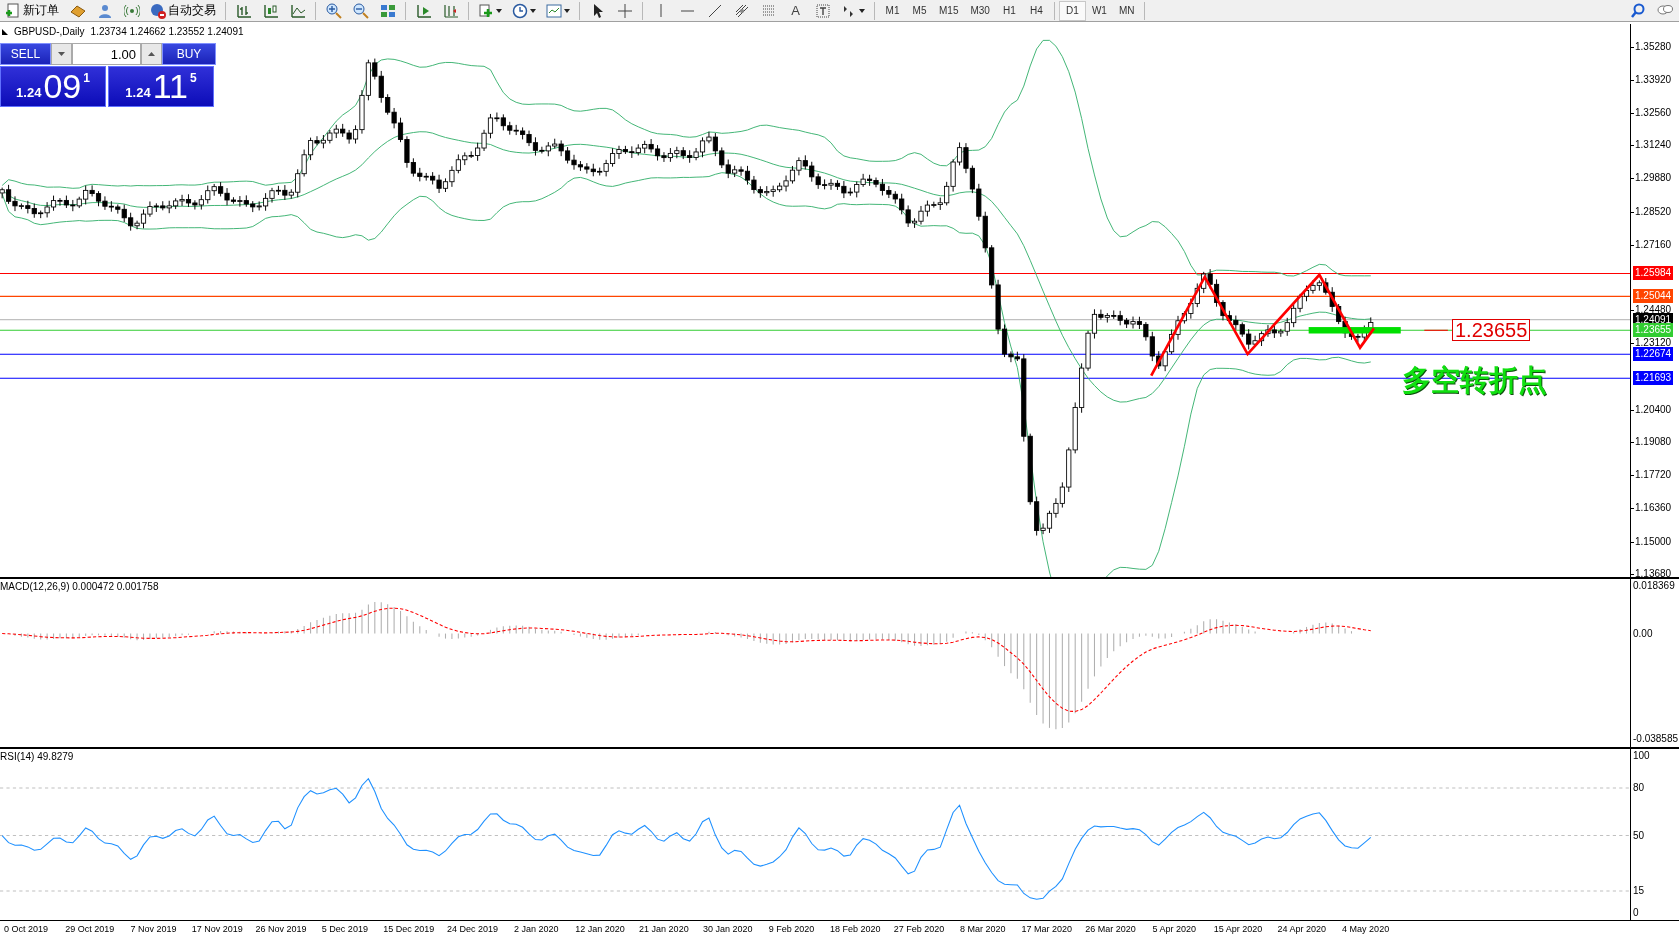 The height and width of the screenshot is (940, 1679). Describe the element at coordinates (153, 929) in the screenshot. I see `date-axis-label: 7 Nov 2019` at that location.